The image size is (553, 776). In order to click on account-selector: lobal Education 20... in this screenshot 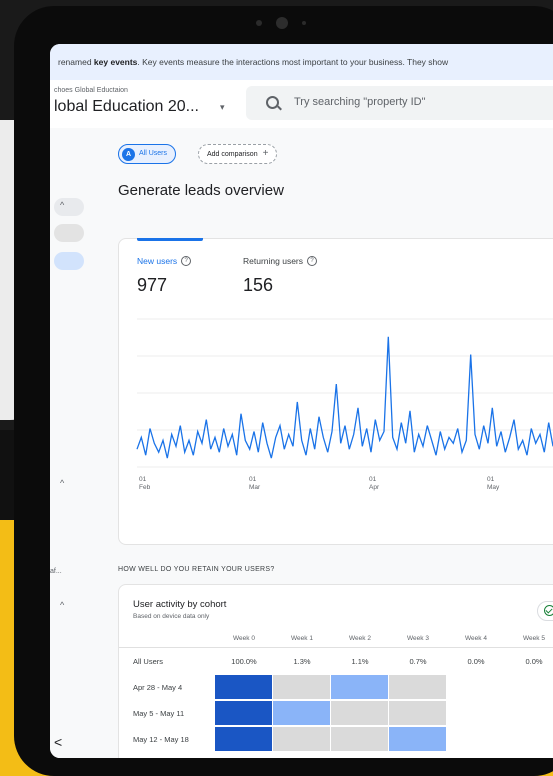, I will do `click(126, 107)`.